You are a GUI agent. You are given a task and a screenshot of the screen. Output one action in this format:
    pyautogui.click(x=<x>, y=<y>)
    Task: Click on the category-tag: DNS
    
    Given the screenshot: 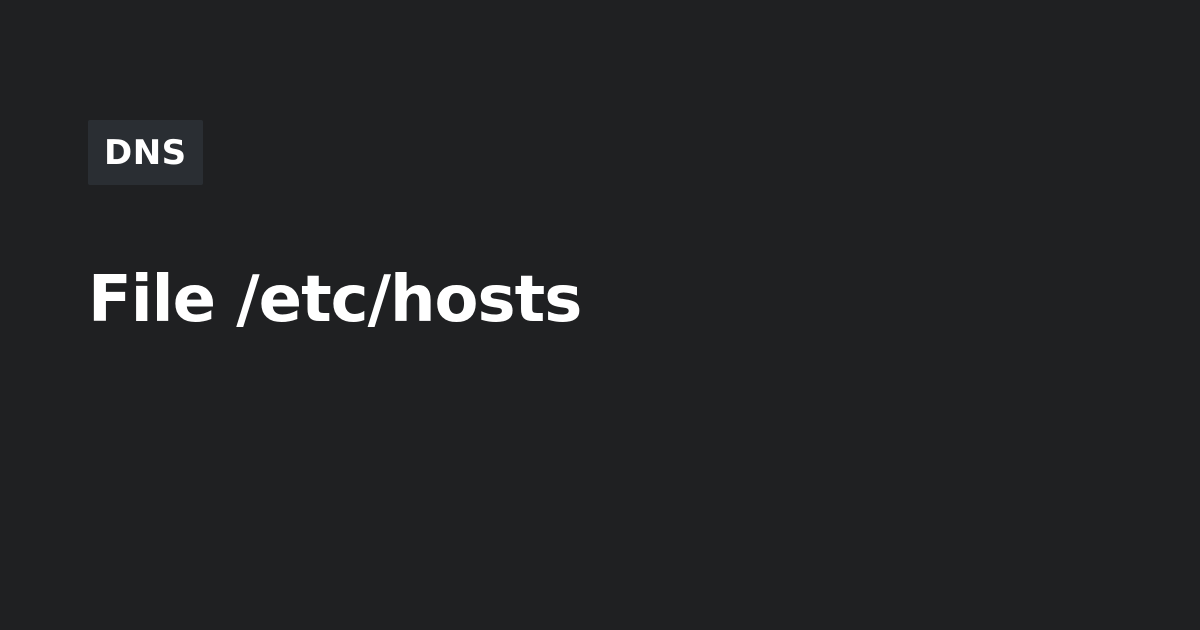 What is the action you would take?
    pyautogui.click(x=145, y=152)
    